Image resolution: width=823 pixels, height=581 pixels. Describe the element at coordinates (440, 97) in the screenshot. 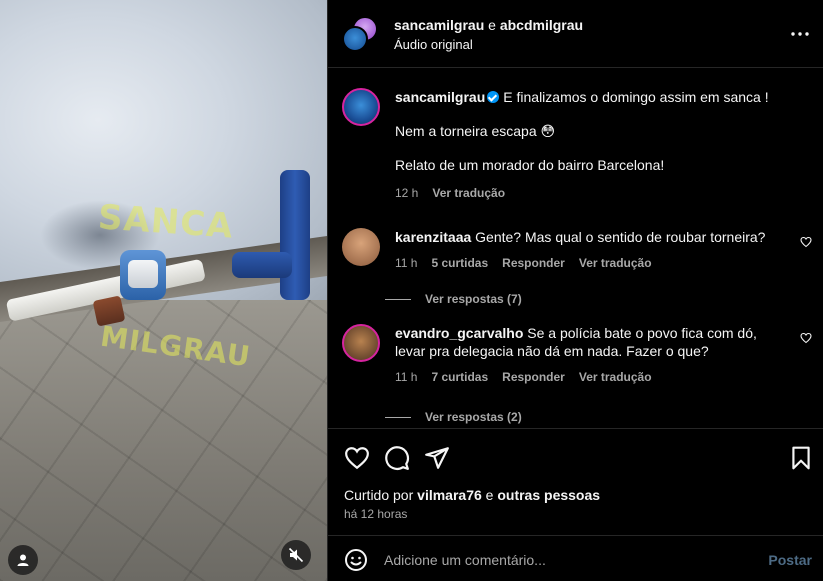

I see `caption-username: sancamilgrau` at that location.